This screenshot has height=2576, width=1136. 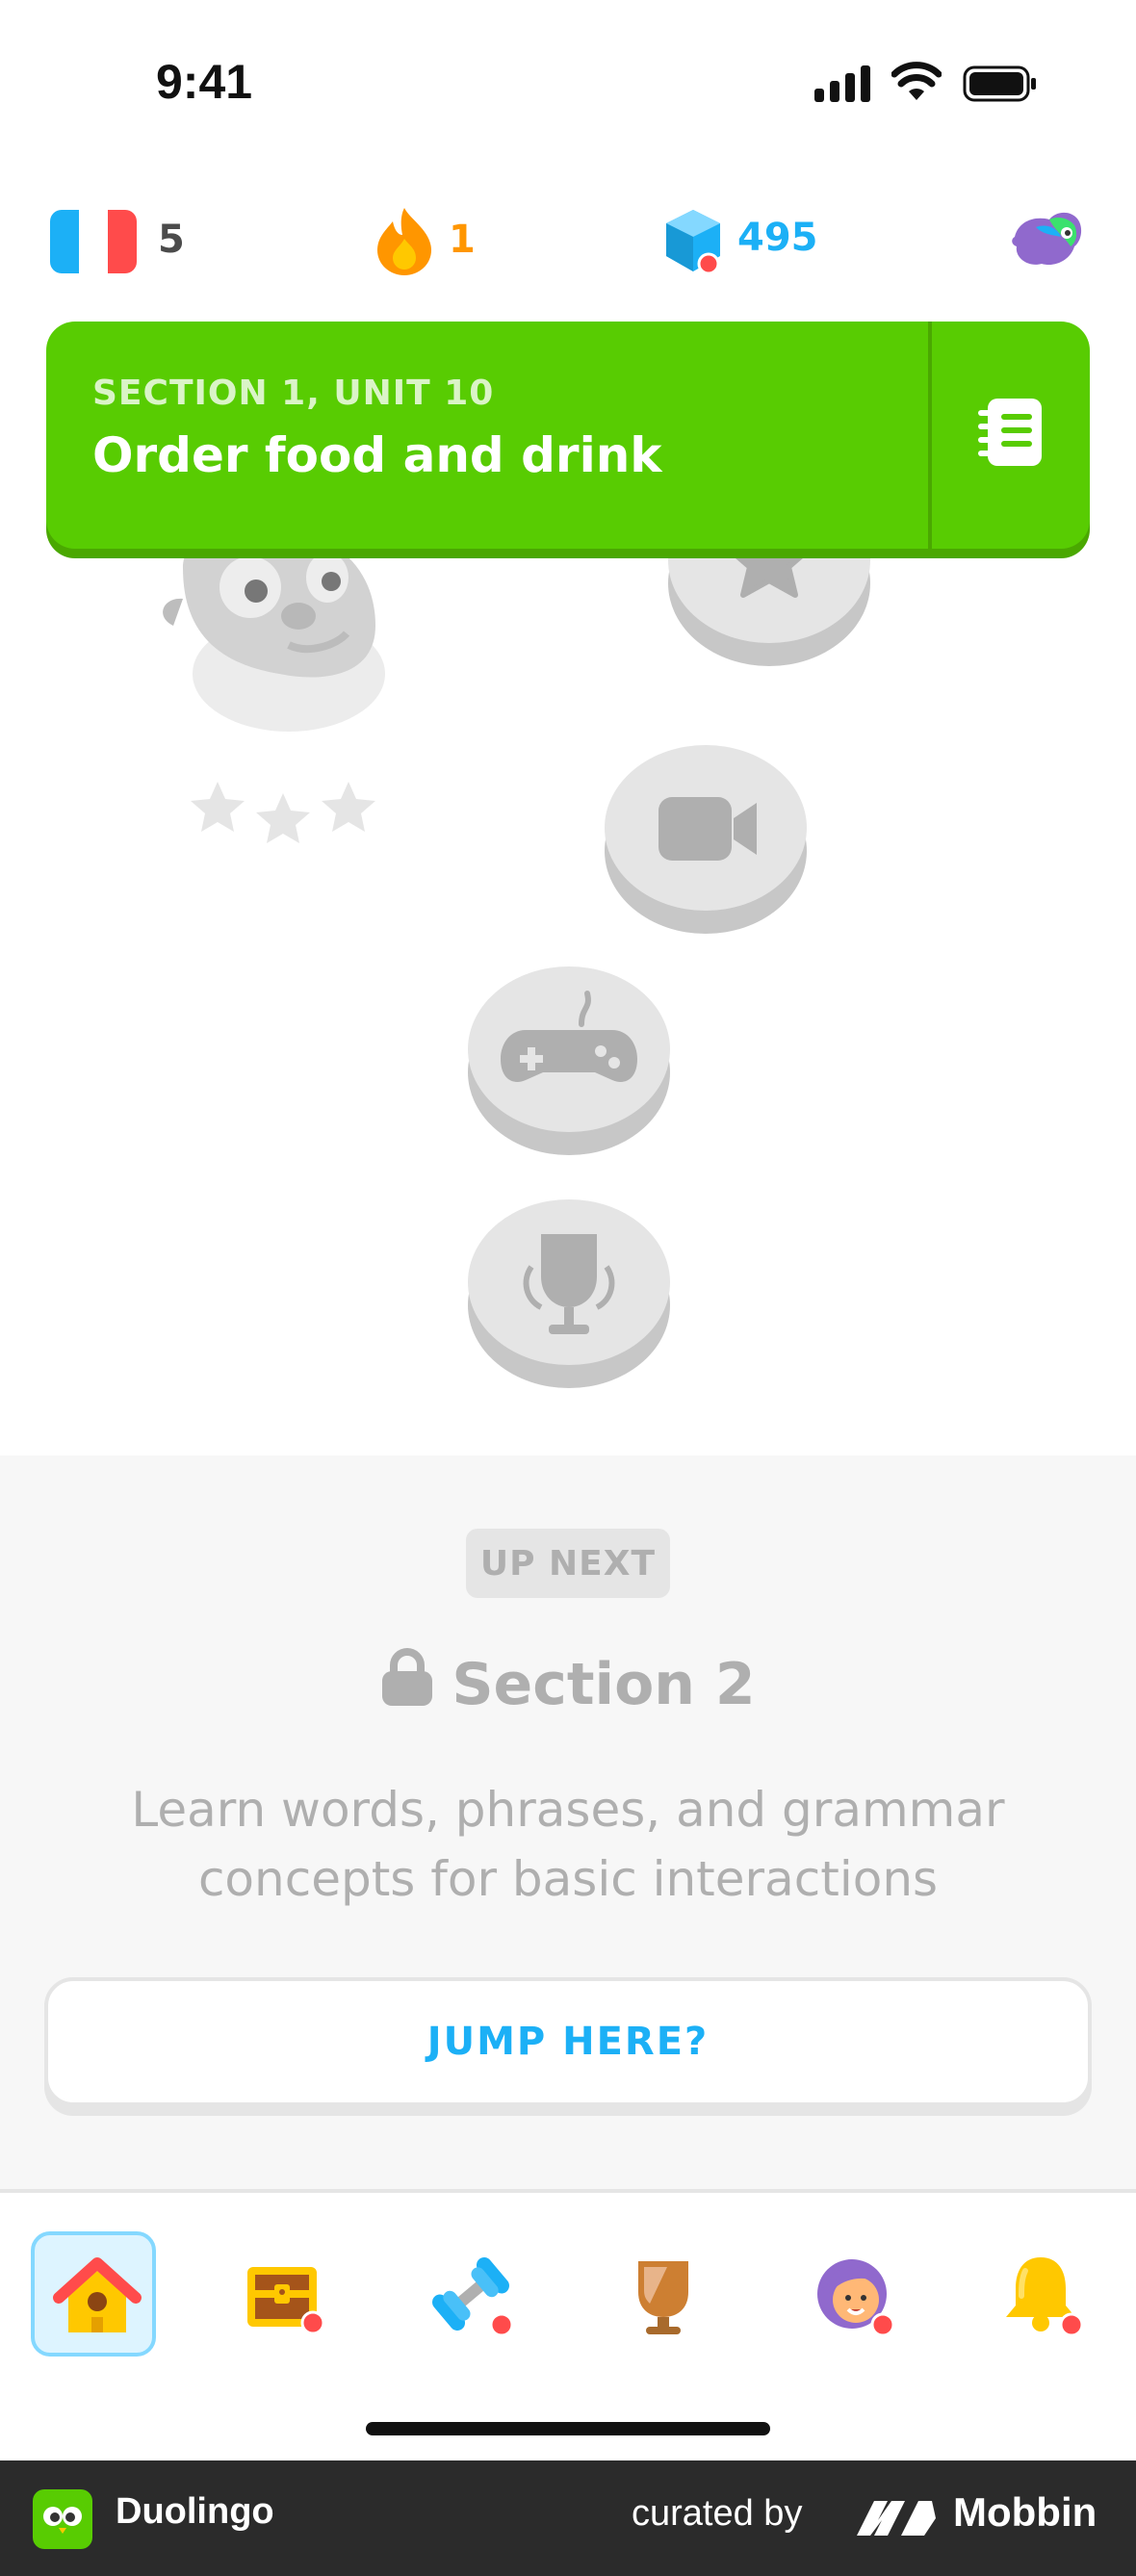 I want to click on tab-bar, so click(x=568, y=2325).